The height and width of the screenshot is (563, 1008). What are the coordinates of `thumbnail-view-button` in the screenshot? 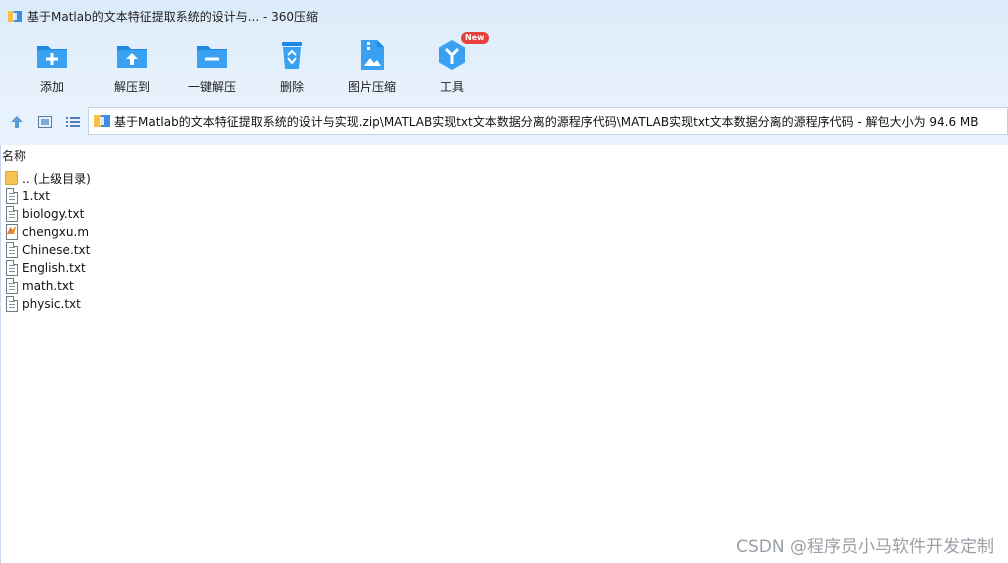 It's located at (45, 122).